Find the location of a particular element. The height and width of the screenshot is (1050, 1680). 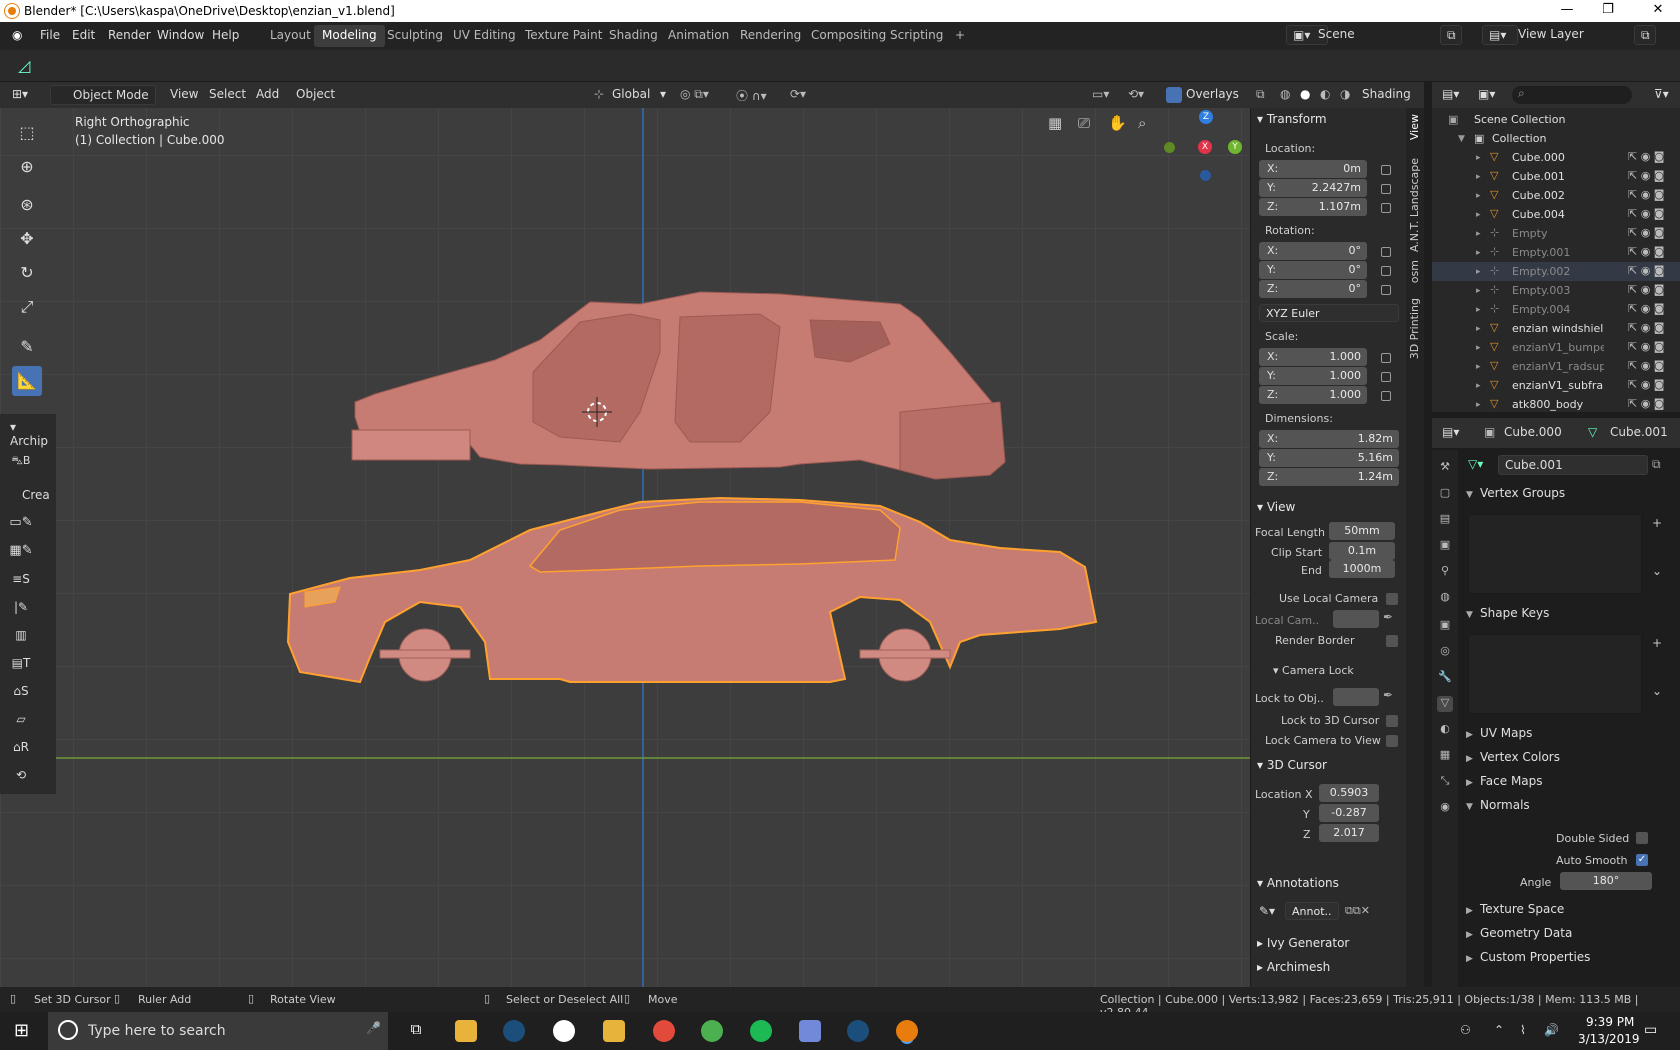

face-maps-header: ▶ Face Maps is located at coordinates (1569, 785).